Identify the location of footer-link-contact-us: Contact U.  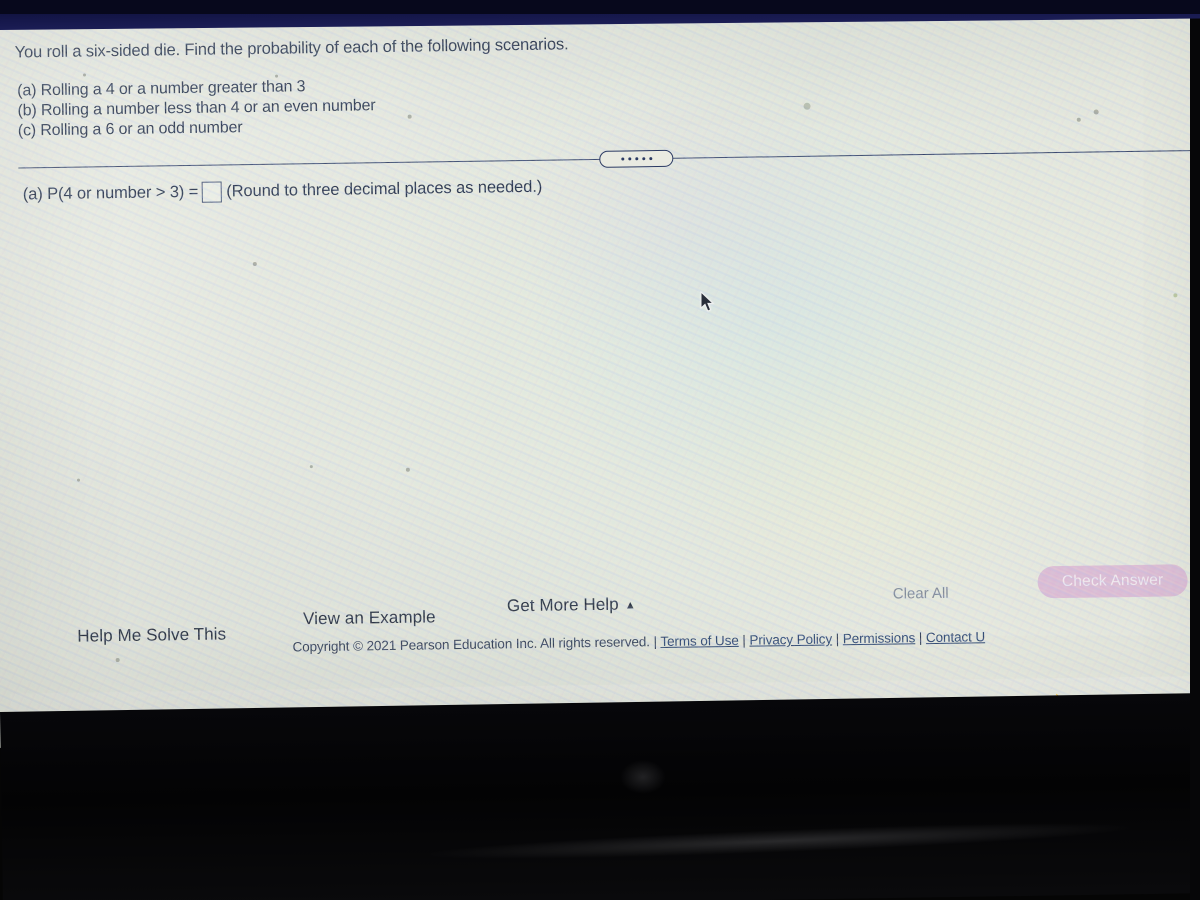
(955, 637).